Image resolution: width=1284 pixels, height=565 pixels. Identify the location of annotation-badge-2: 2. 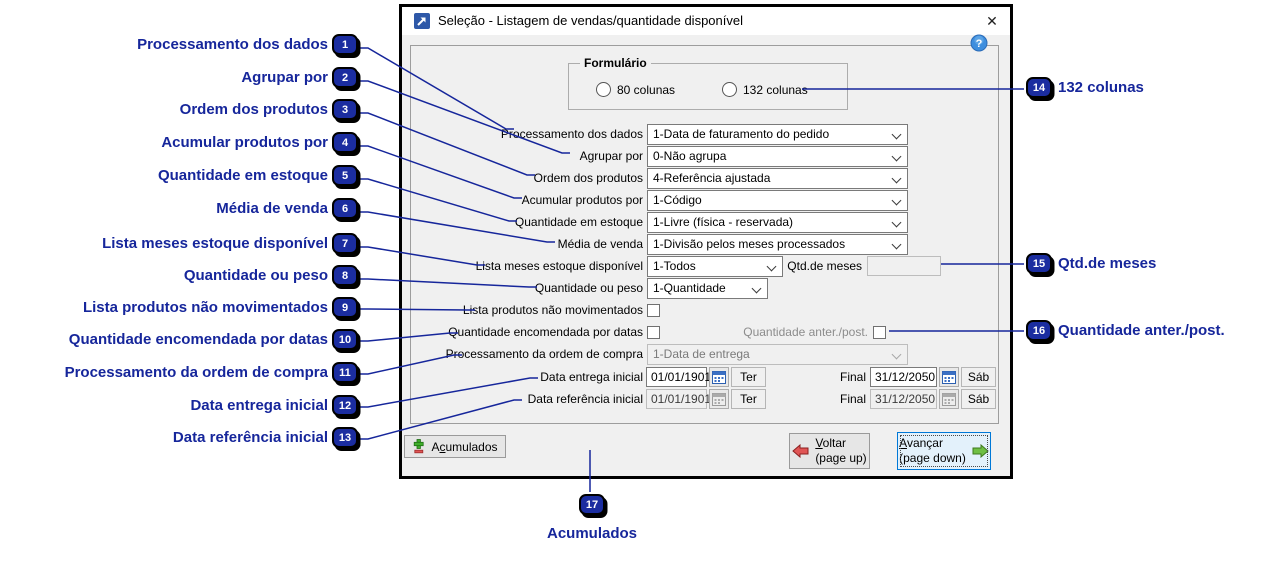
(345, 77).